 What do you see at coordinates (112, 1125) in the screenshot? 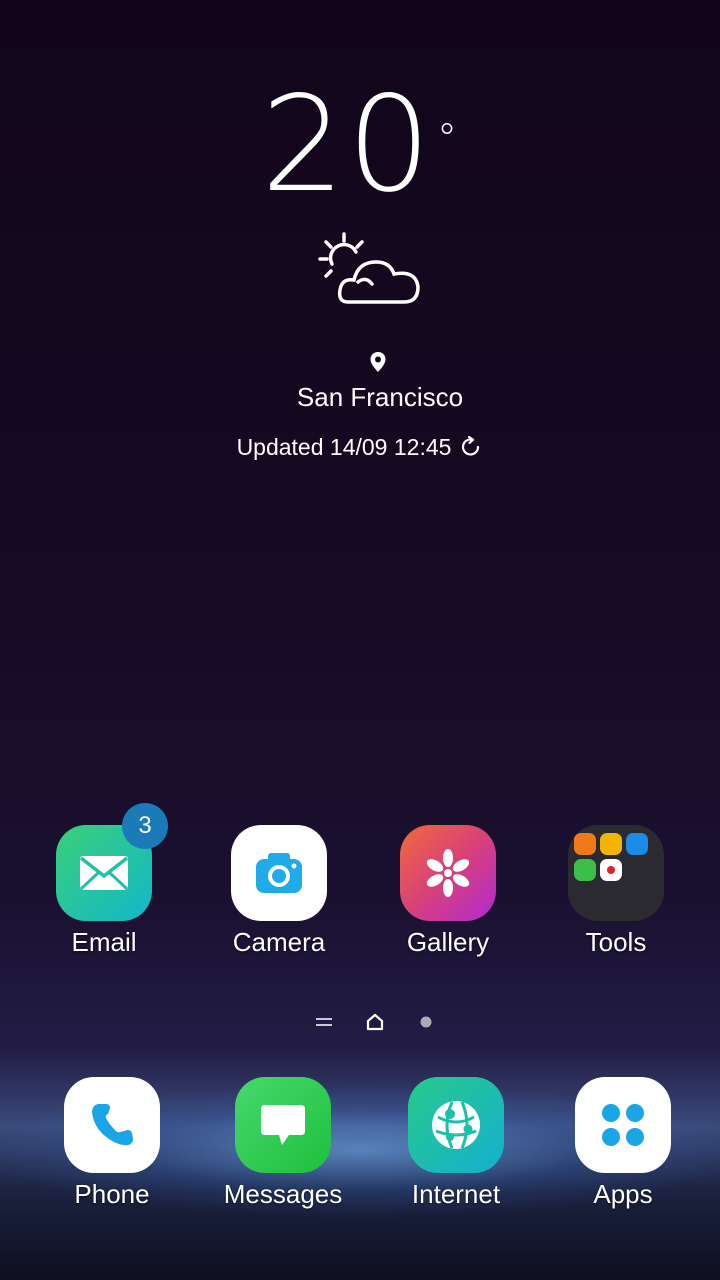
I see `phone-icon` at bounding box center [112, 1125].